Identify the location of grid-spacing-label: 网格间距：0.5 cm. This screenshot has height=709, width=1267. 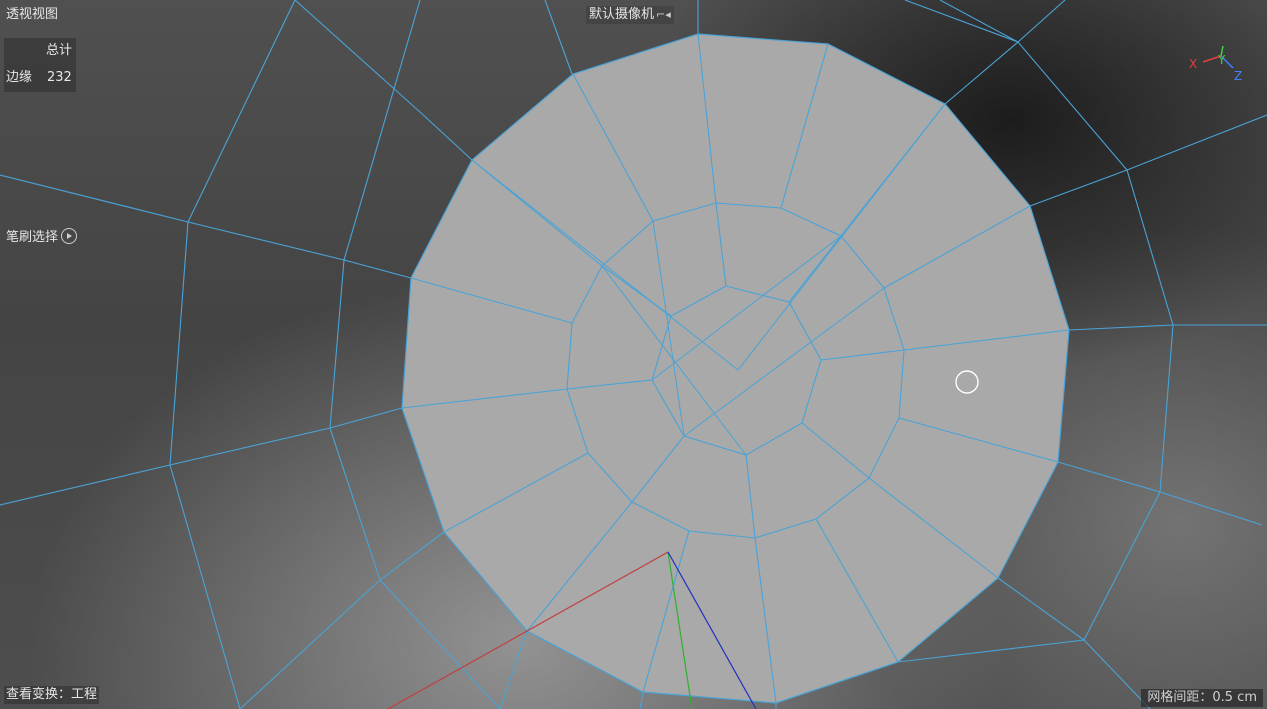
(1202, 698).